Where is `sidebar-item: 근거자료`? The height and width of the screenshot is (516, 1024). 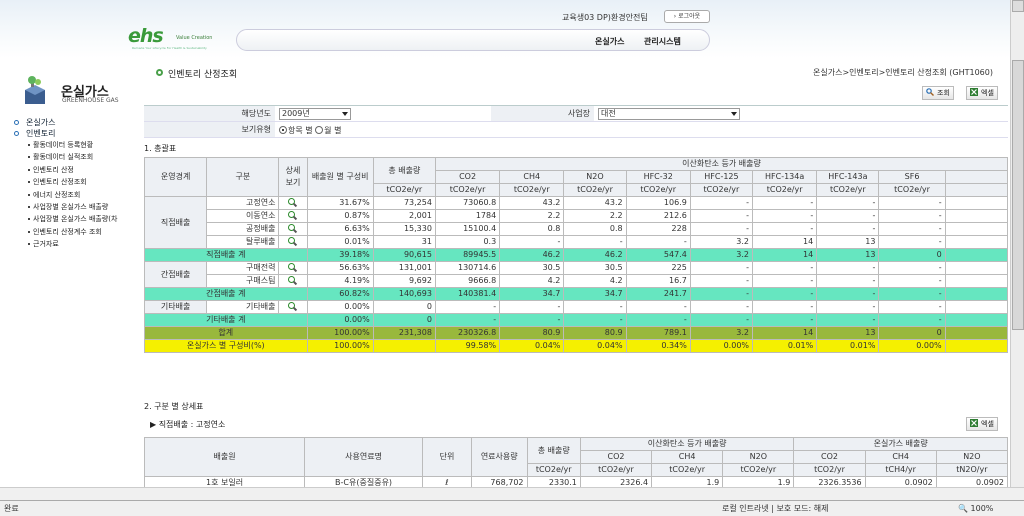 sidebar-item: 근거자료 is located at coordinates (78, 244).